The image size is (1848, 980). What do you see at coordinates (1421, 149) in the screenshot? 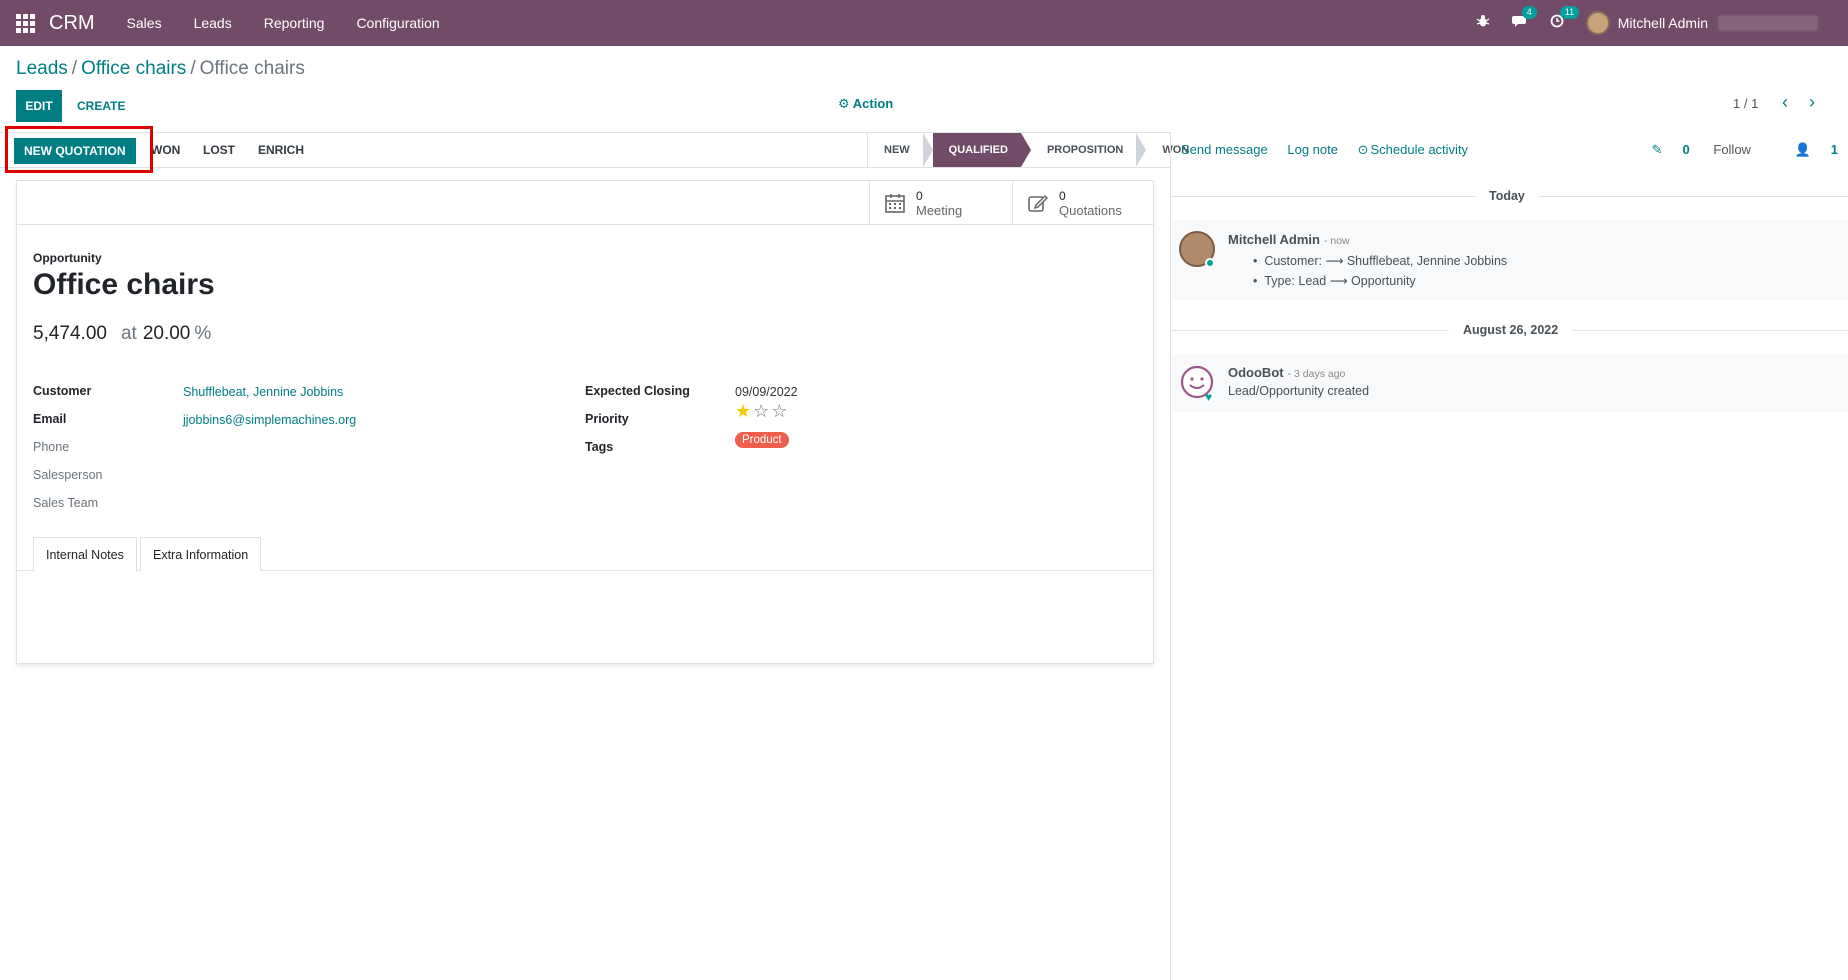
I see `schedule-activity-button: ⊙ Schedule activity` at bounding box center [1421, 149].